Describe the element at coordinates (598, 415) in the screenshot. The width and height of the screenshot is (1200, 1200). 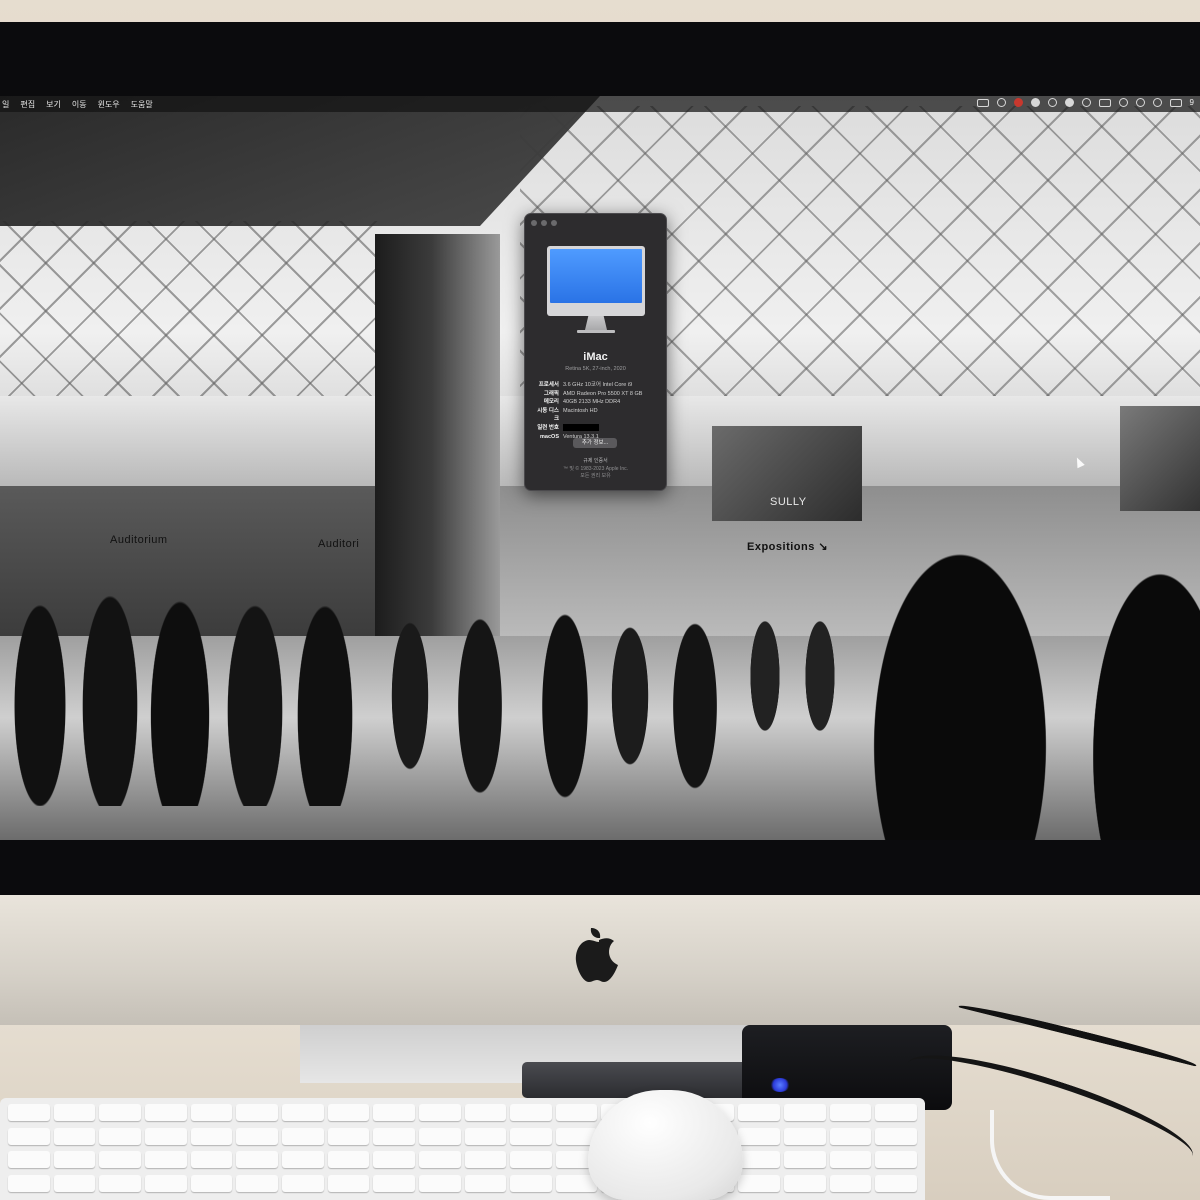
I see `spec-row-startup-disk: 시동 디스크 Macintosh HD` at that location.